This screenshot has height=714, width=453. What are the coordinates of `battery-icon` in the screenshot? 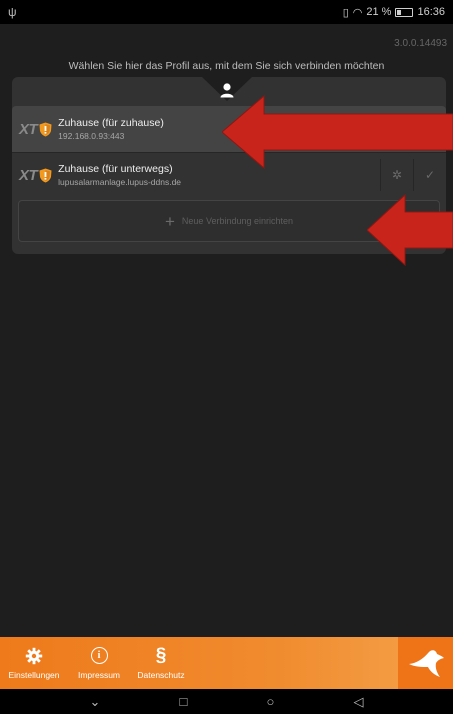 It's located at (404, 12).